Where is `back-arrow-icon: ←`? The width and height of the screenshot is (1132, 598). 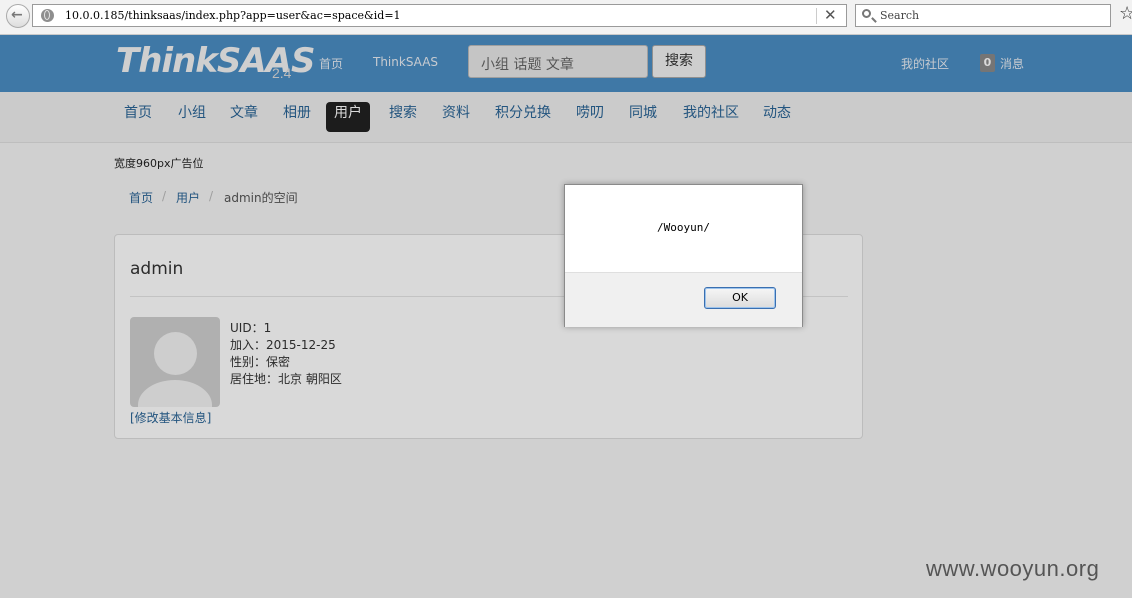 back-arrow-icon: ← is located at coordinates (17, 15).